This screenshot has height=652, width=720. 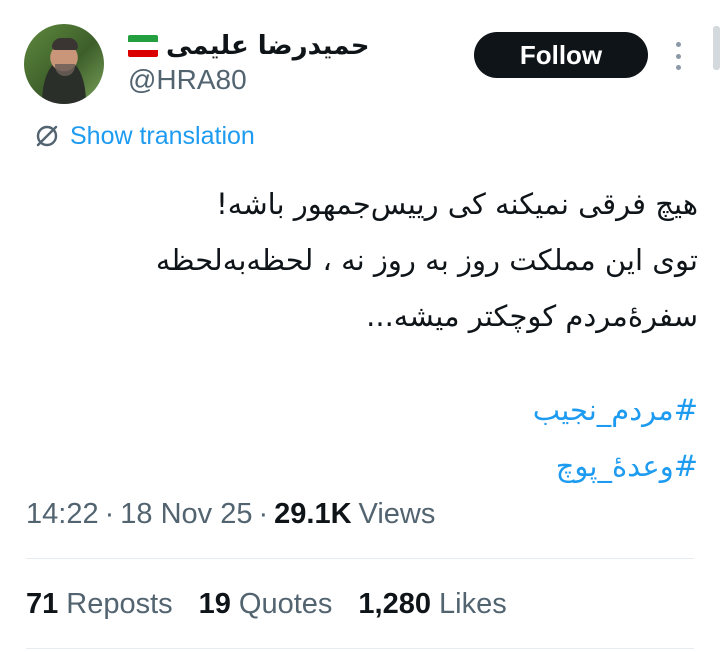 I want to click on translate-icon, so click(x=47, y=136).